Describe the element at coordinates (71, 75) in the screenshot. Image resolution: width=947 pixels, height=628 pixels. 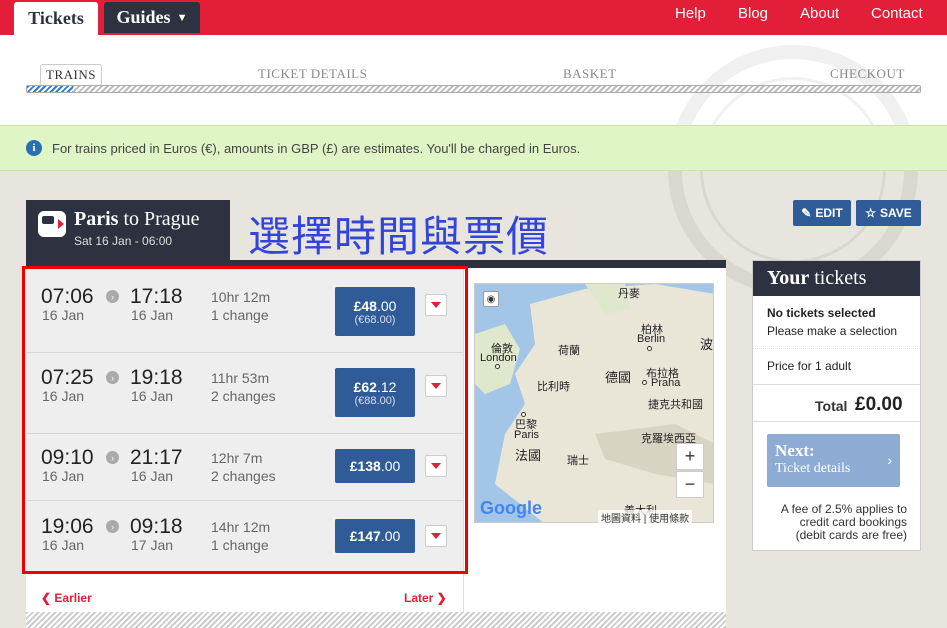
I see `step-trains: TRAINS` at that location.